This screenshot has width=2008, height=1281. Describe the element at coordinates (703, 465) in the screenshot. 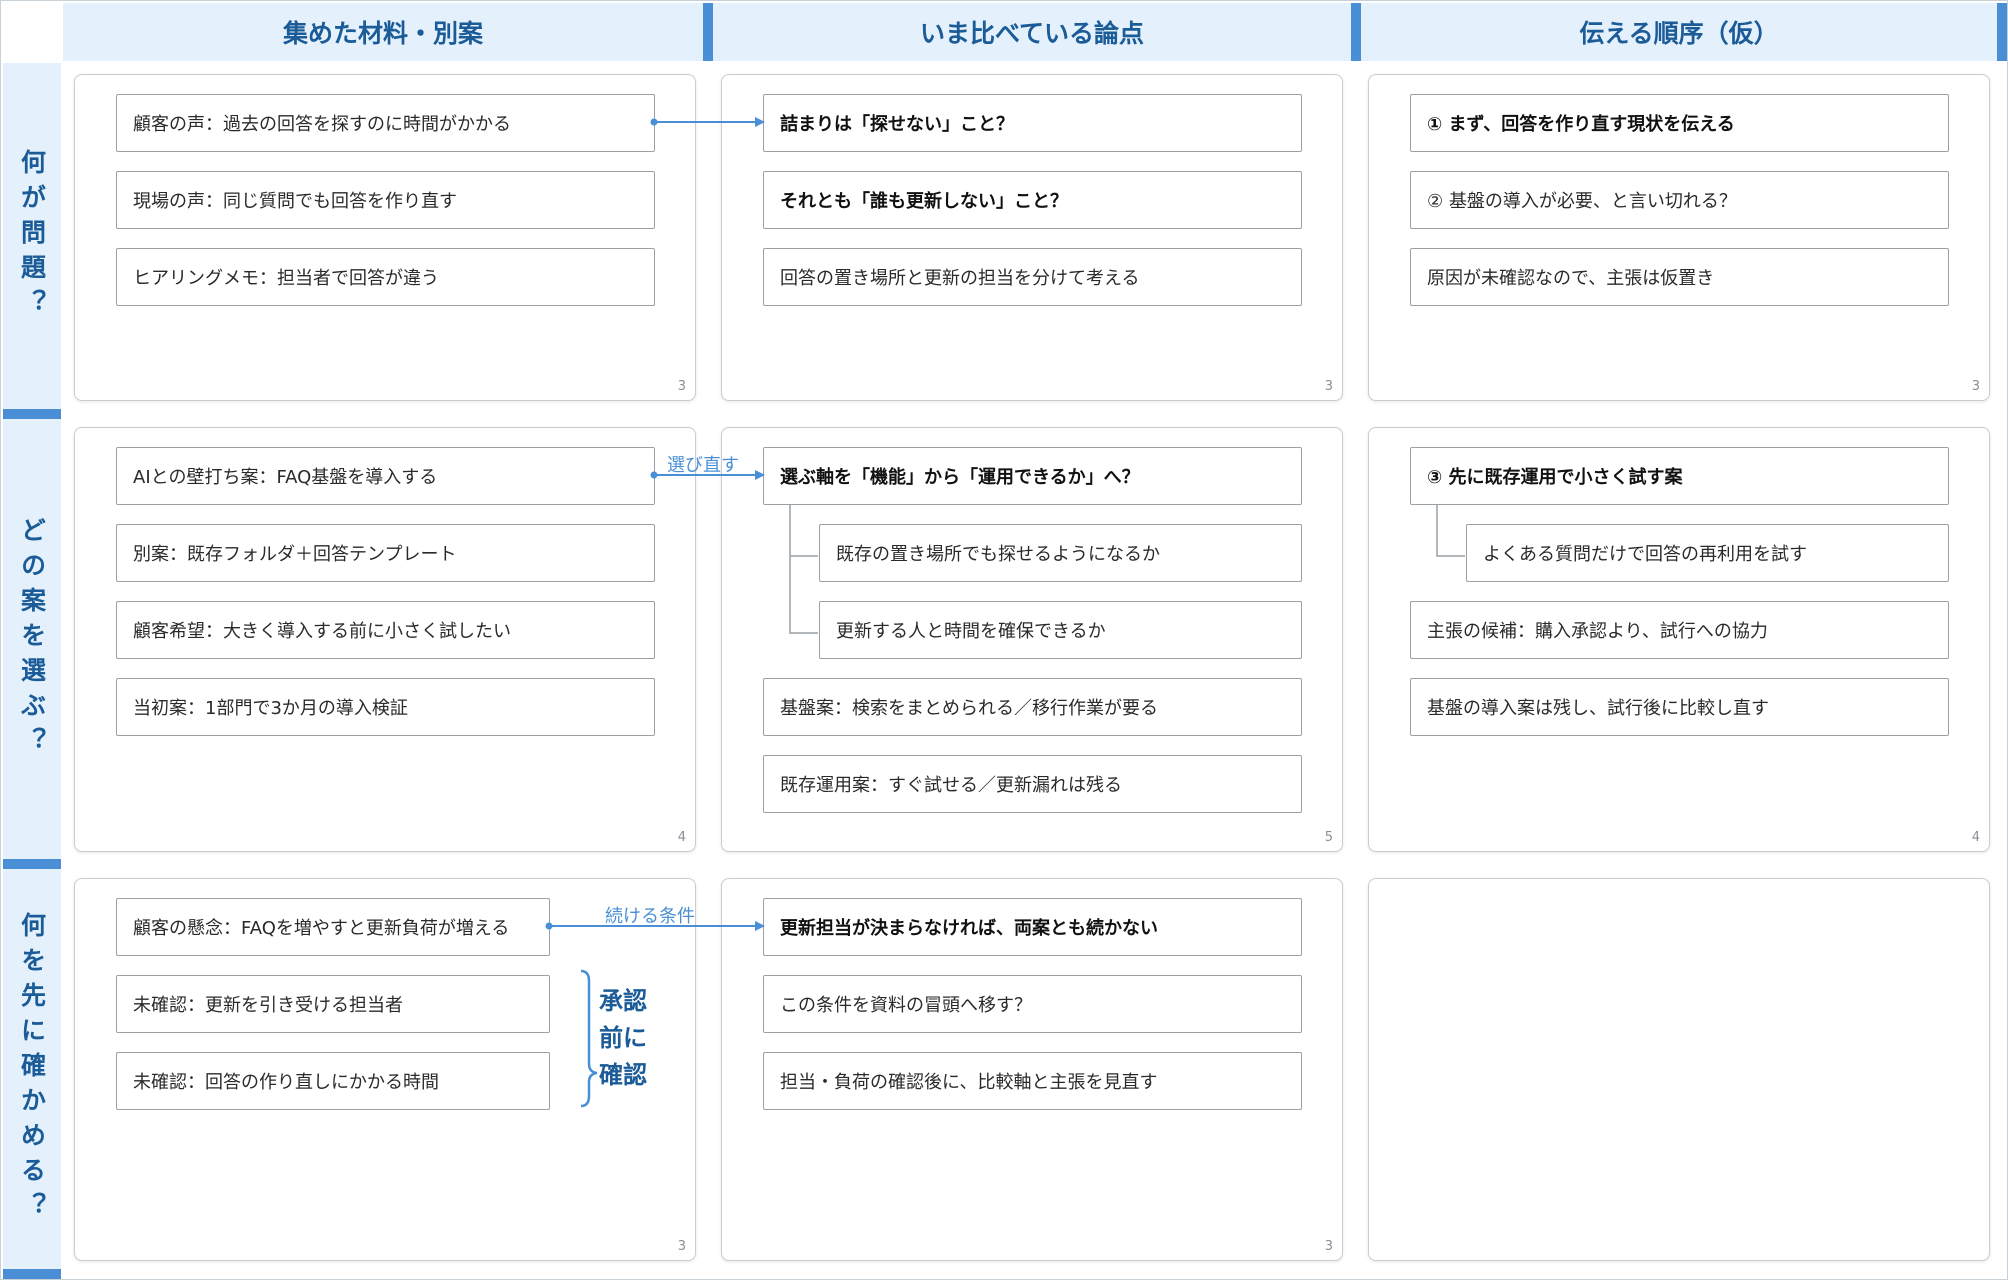

I see `connector-label-rechoose: 選び直す` at that location.